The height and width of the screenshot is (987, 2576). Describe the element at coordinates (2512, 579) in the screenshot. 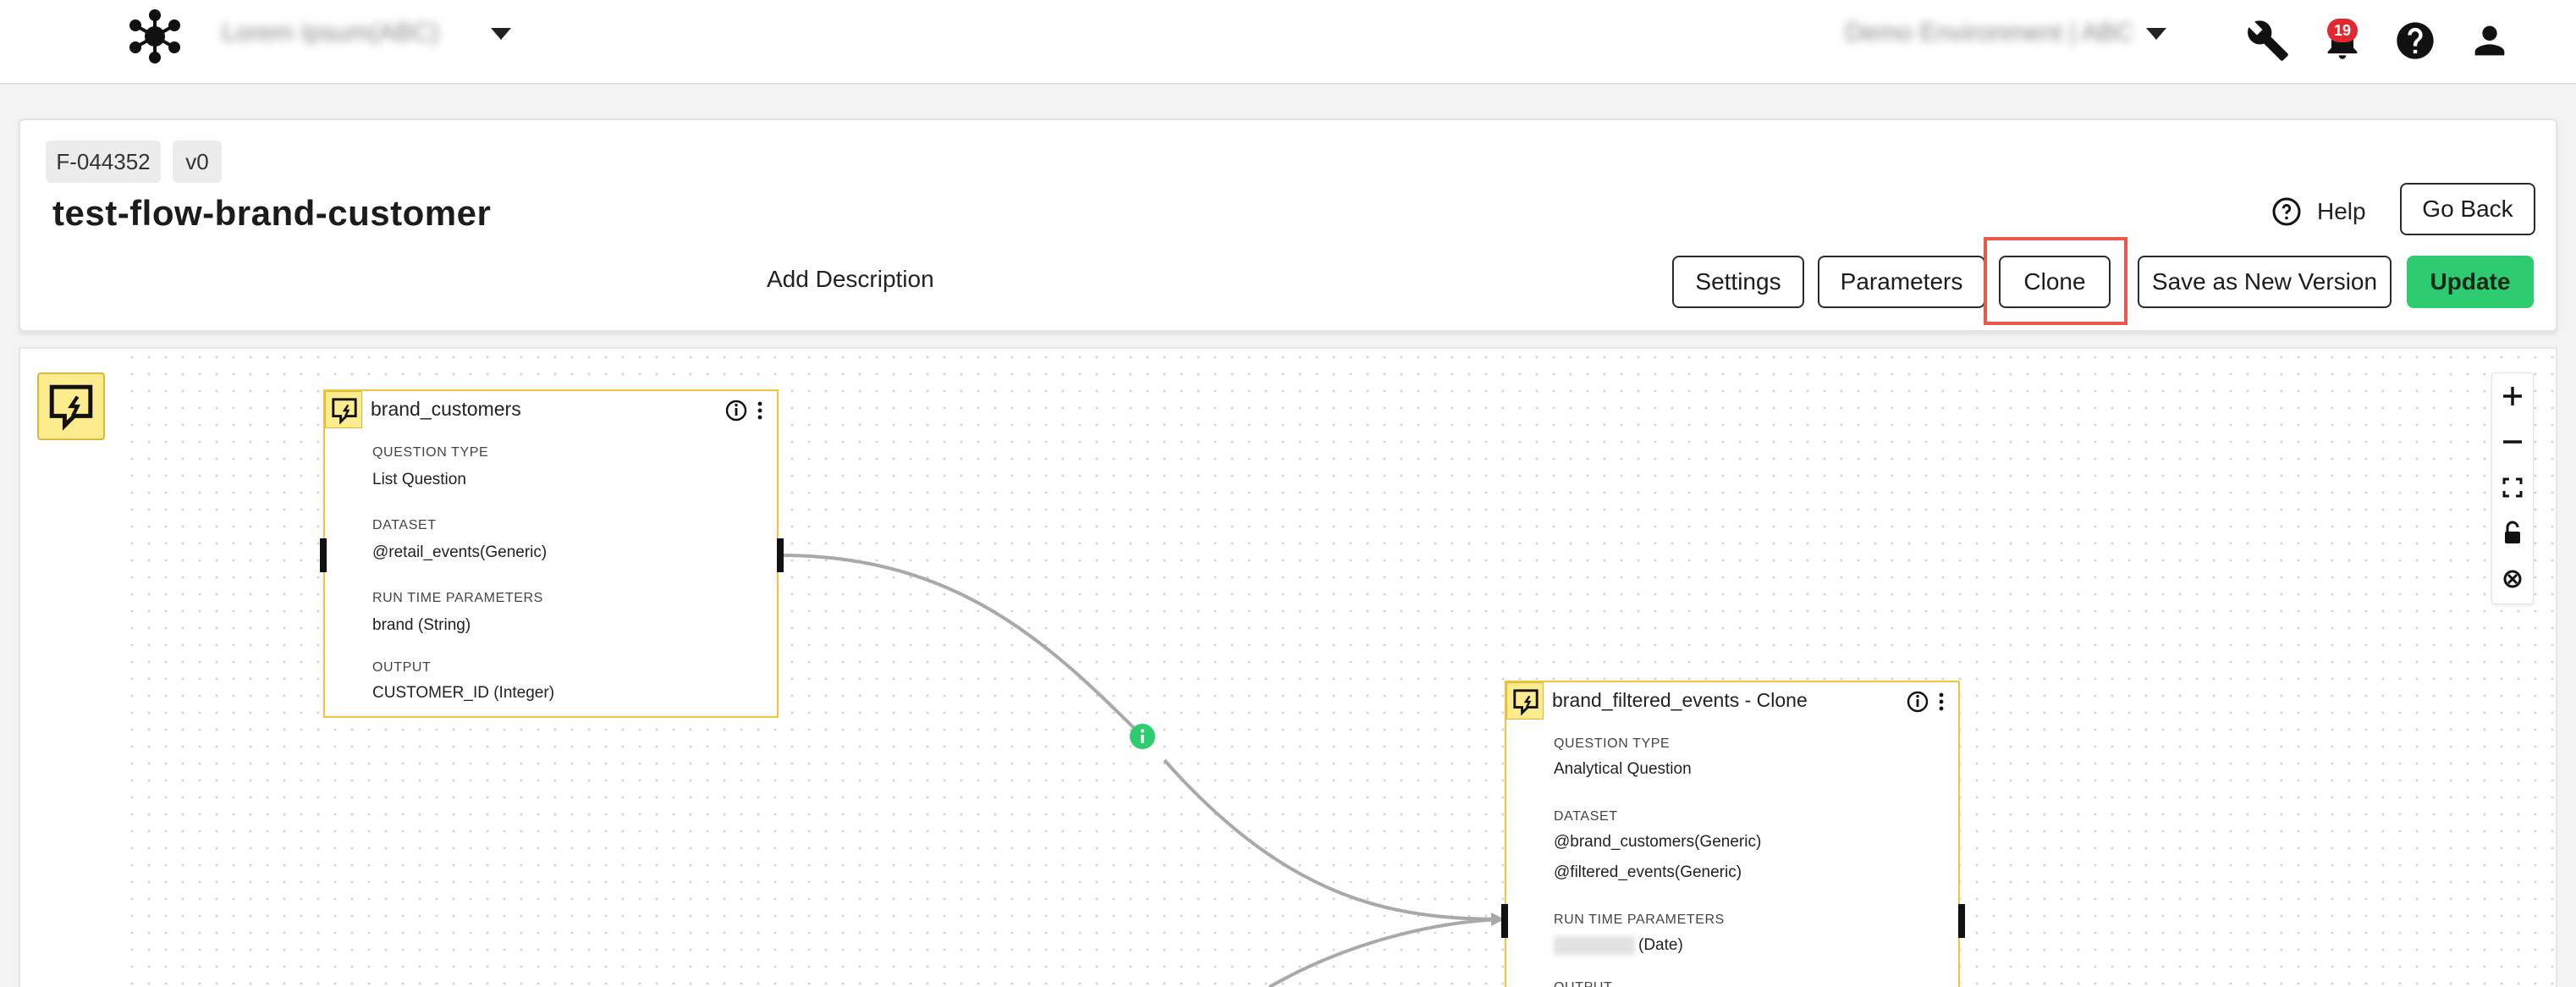

I see `cancel-icon` at that location.